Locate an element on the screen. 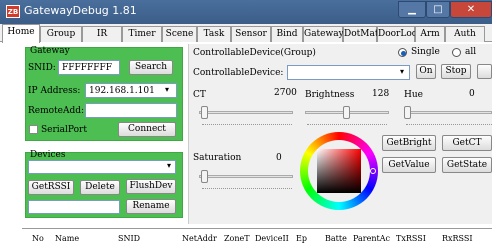  tab-doorloc: DoorLoc is located at coordinates (397, 34).